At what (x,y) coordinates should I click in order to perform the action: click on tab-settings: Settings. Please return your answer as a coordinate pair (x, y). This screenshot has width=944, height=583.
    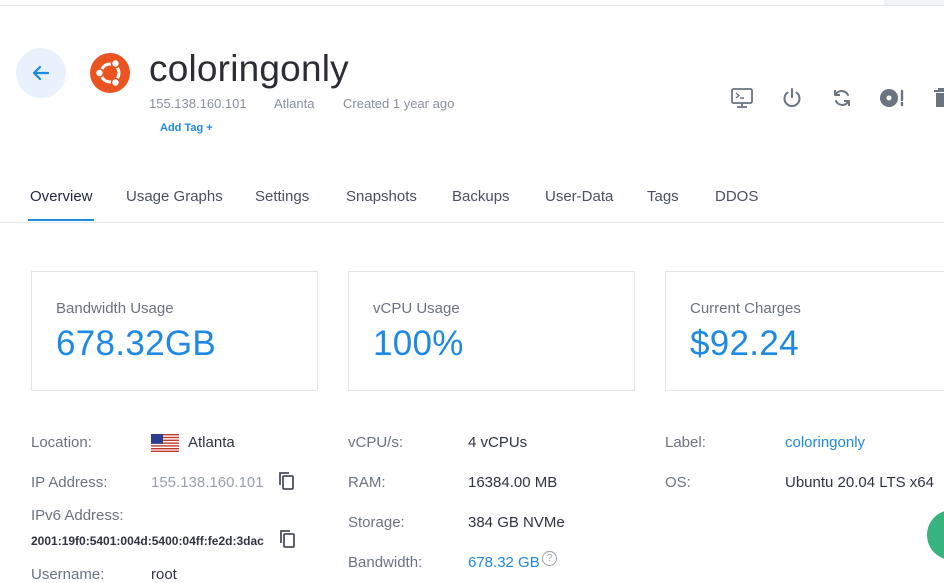
    Looking at the image, I should click on (282, 196).